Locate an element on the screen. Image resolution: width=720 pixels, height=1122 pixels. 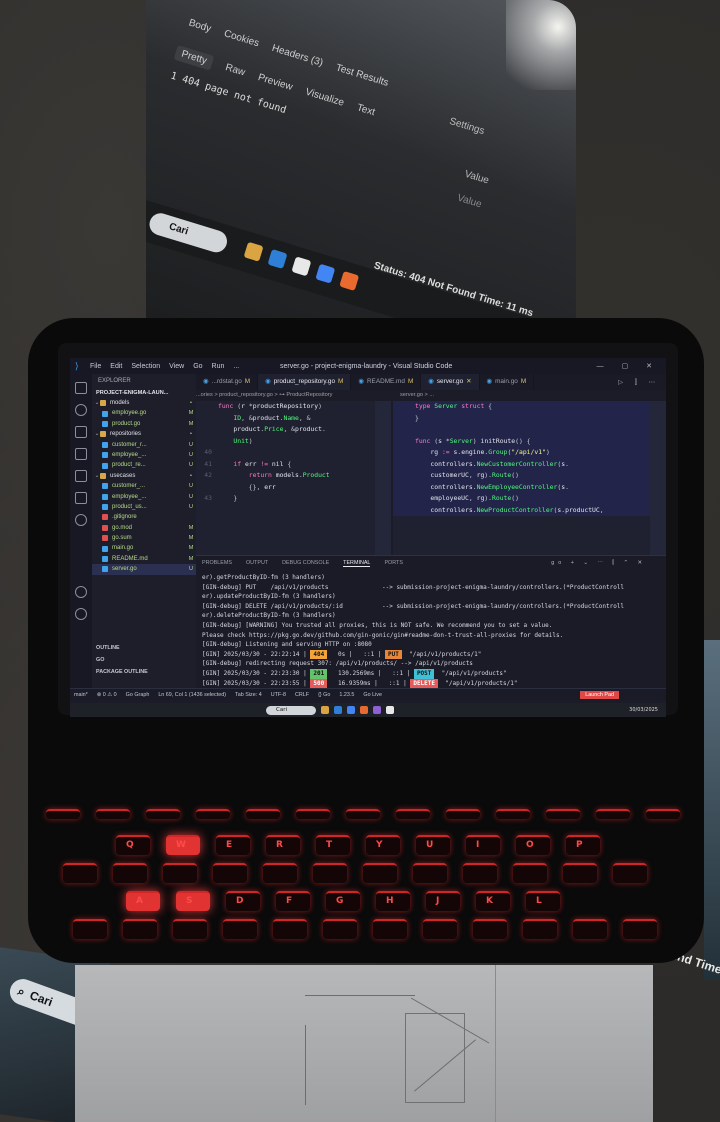
editor-tab: ◉ ...rdstat.go M is located at coordinates (227, 382).